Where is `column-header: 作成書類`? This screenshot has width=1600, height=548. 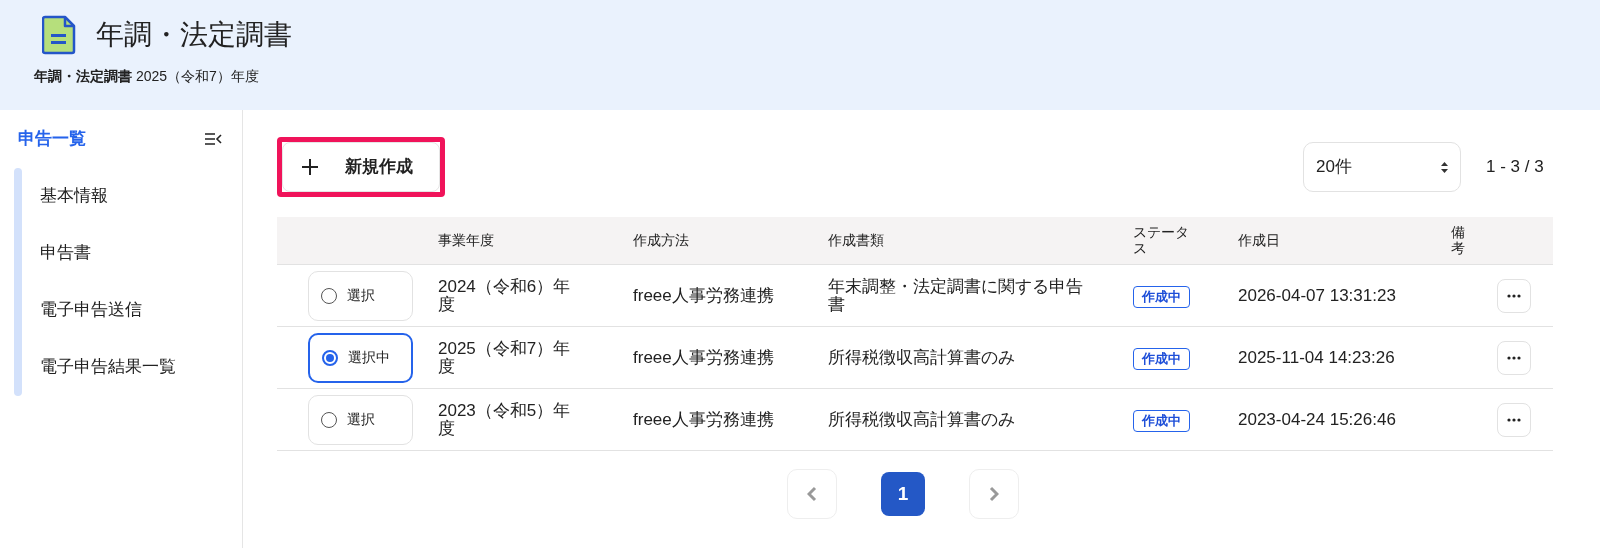
column-header: 作成書類 is located at coordinates (856, 240).